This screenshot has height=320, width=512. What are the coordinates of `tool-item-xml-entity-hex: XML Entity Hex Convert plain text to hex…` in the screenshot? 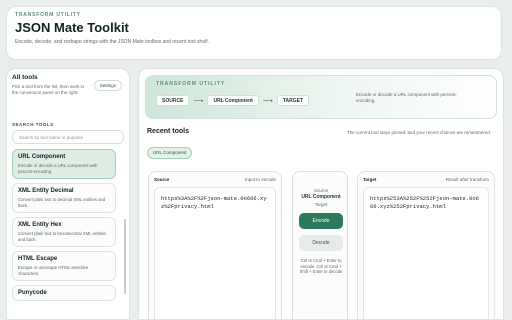 It's located at (64, 232).